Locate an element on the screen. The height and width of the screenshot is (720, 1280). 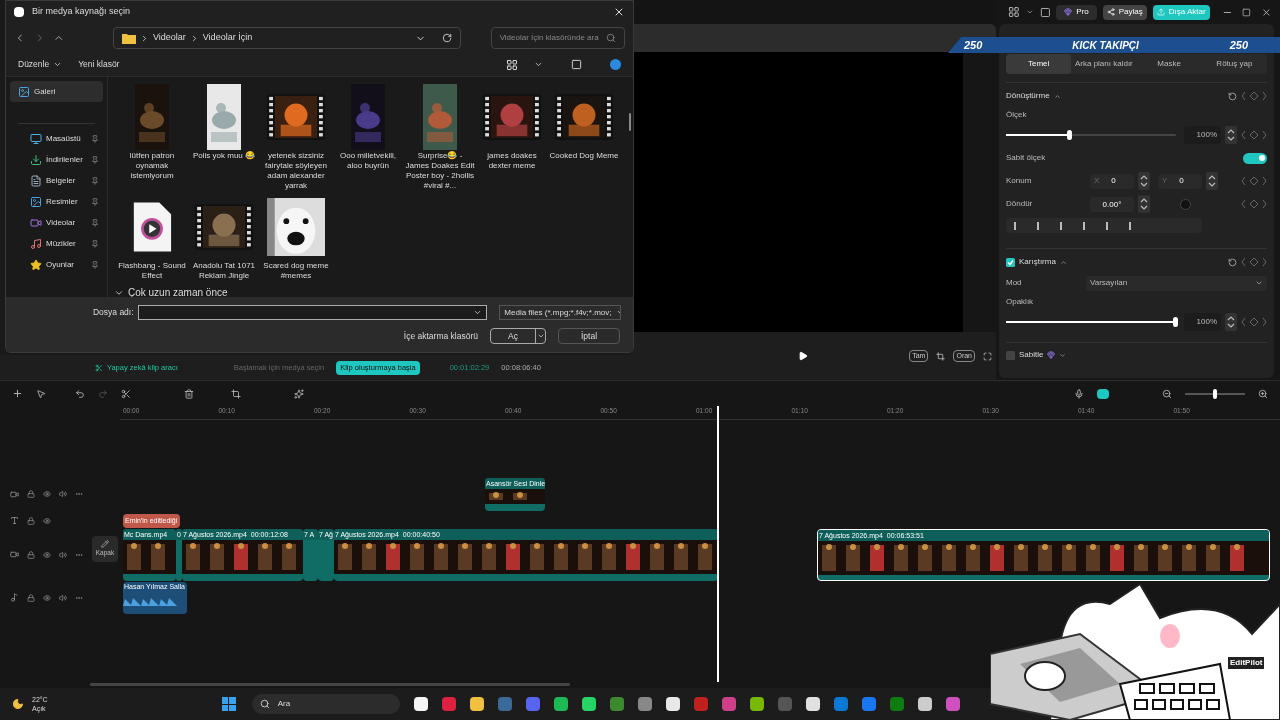
file-item: james doakes dexter meme is located at coordinates (512, 137).